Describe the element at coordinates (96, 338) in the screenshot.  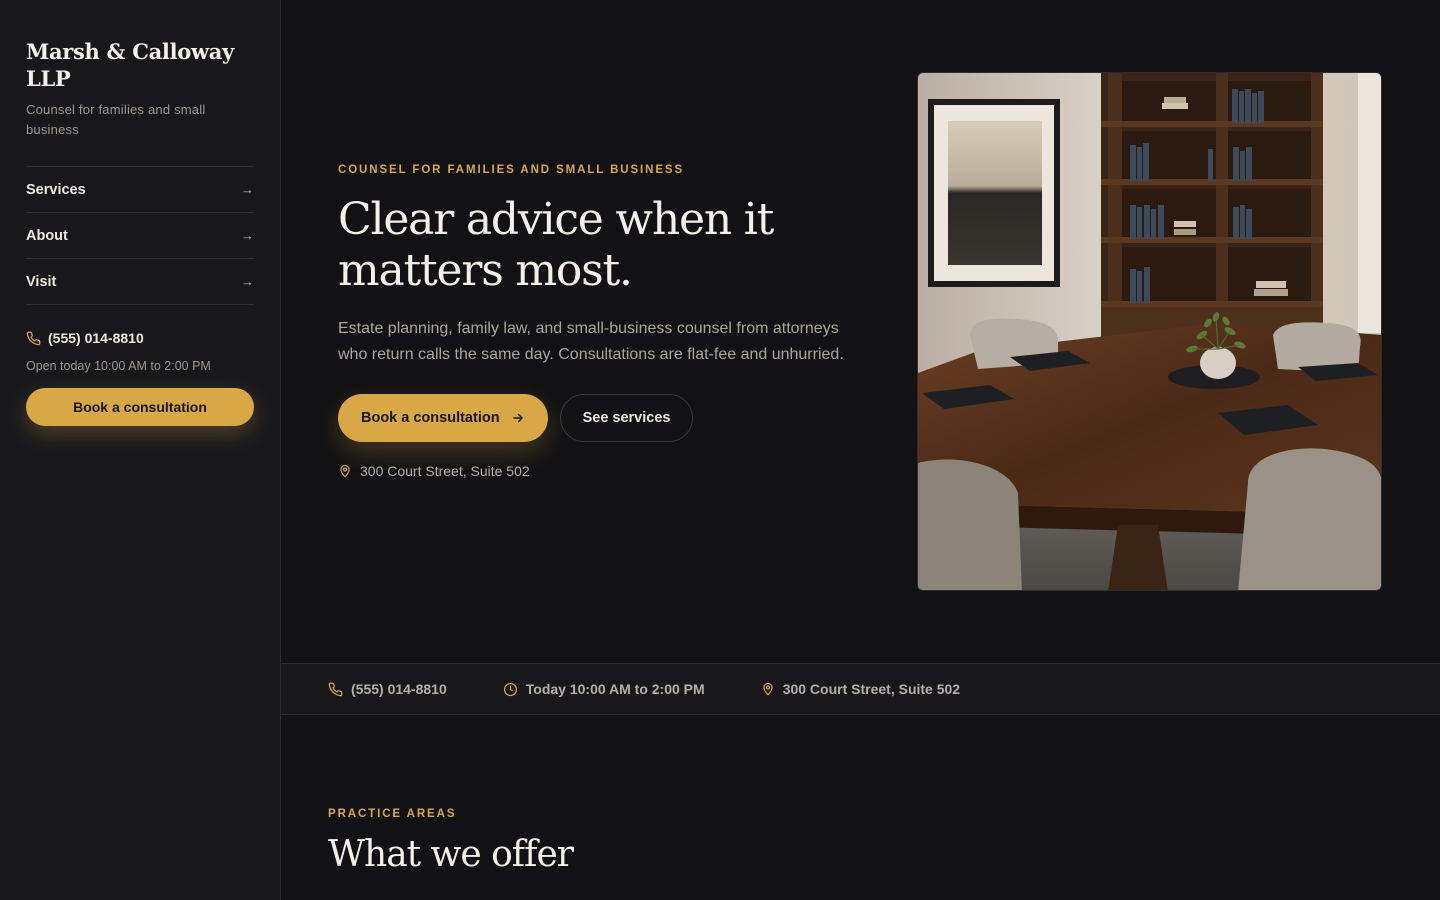
I see `sidebar-phone-text: (555) 014-8810` at that location.